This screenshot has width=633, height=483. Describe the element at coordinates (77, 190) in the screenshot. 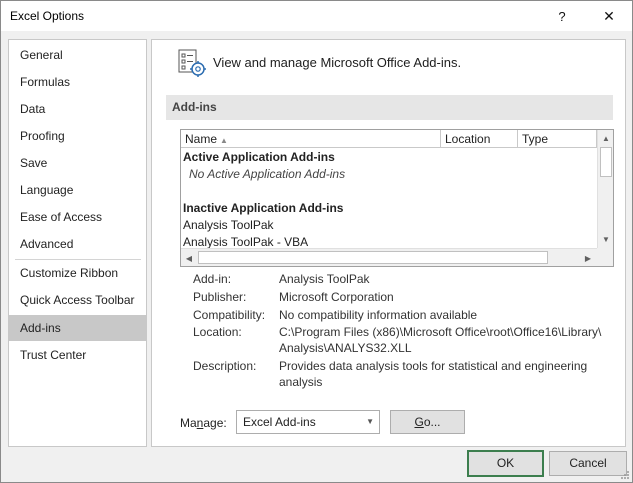

I see `sidebar-item-language: Language` at that location.